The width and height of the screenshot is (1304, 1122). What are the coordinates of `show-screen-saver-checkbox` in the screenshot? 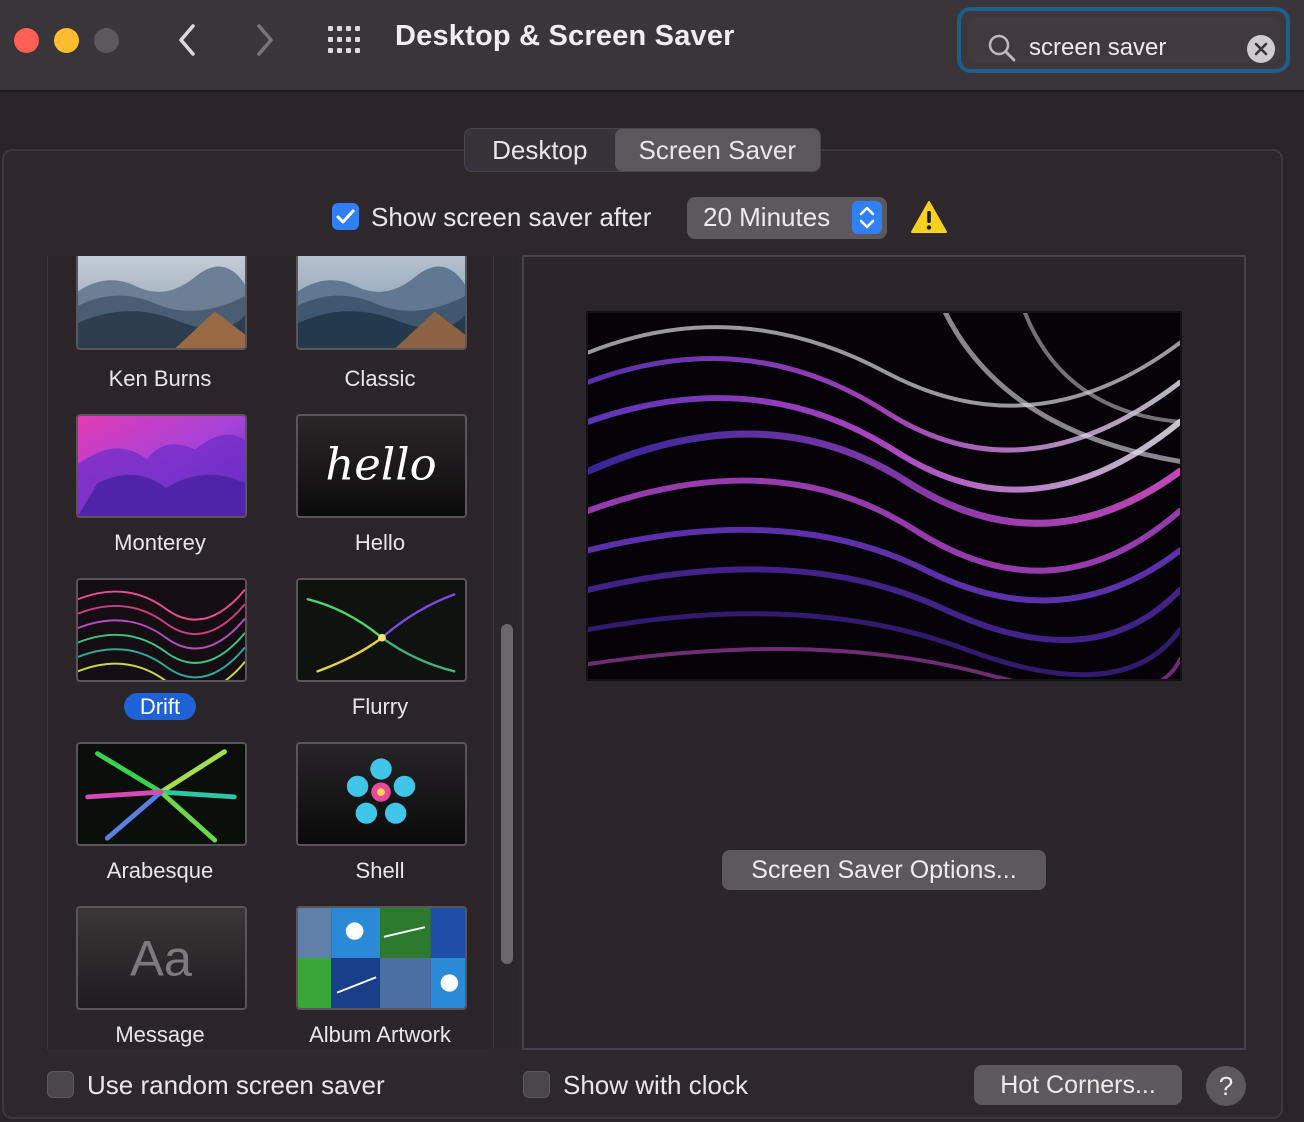 It's located at (345, 216).